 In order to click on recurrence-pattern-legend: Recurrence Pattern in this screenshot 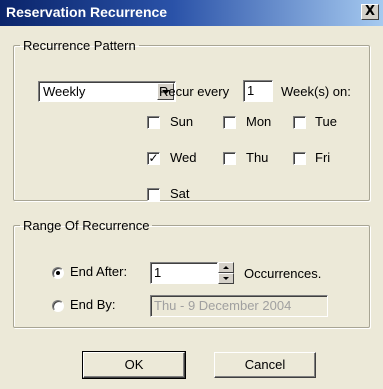, I will do `click(79, 45)`.